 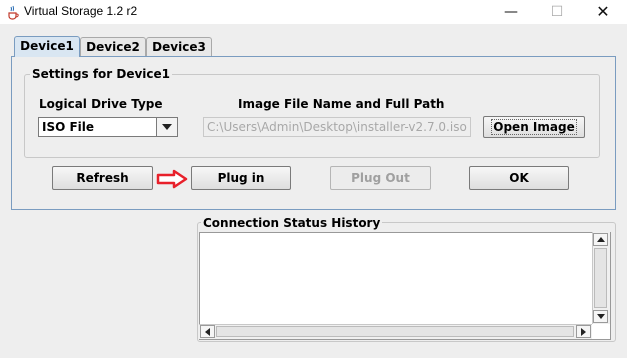 I want to click on ok-button: OK, so click(x=519, y=178).